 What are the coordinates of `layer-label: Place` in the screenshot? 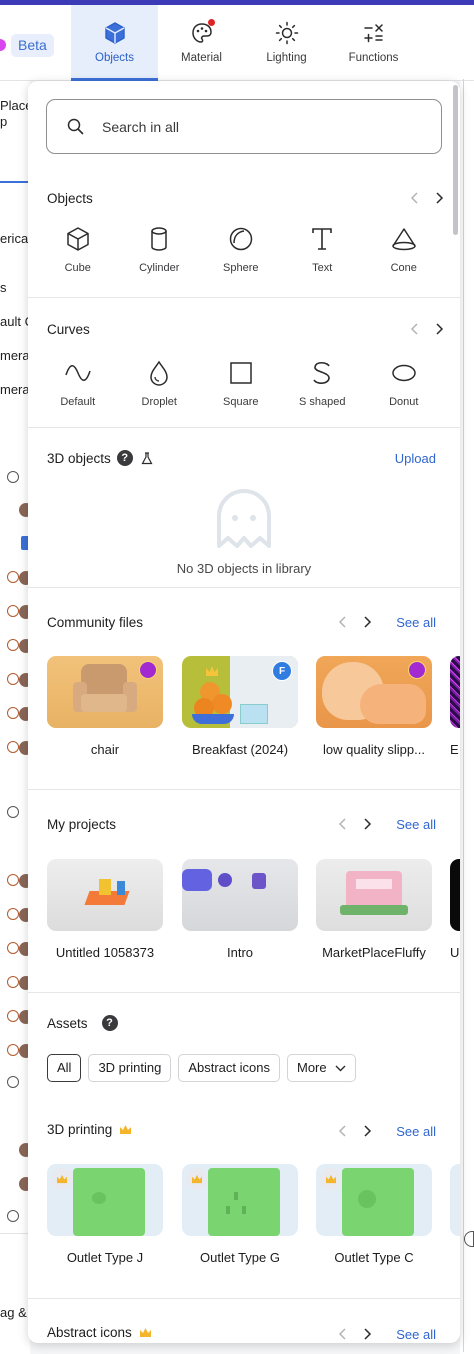 It's located at (15, 105).